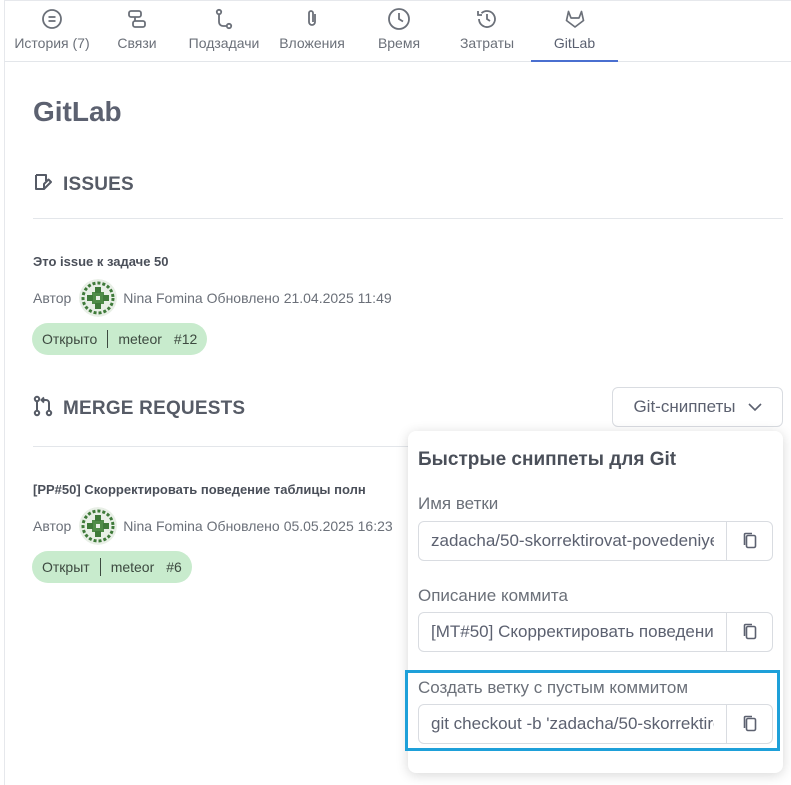 This screenshot has width=791, height=785. I want to click on tab-history: История (7), so click(52, 30).